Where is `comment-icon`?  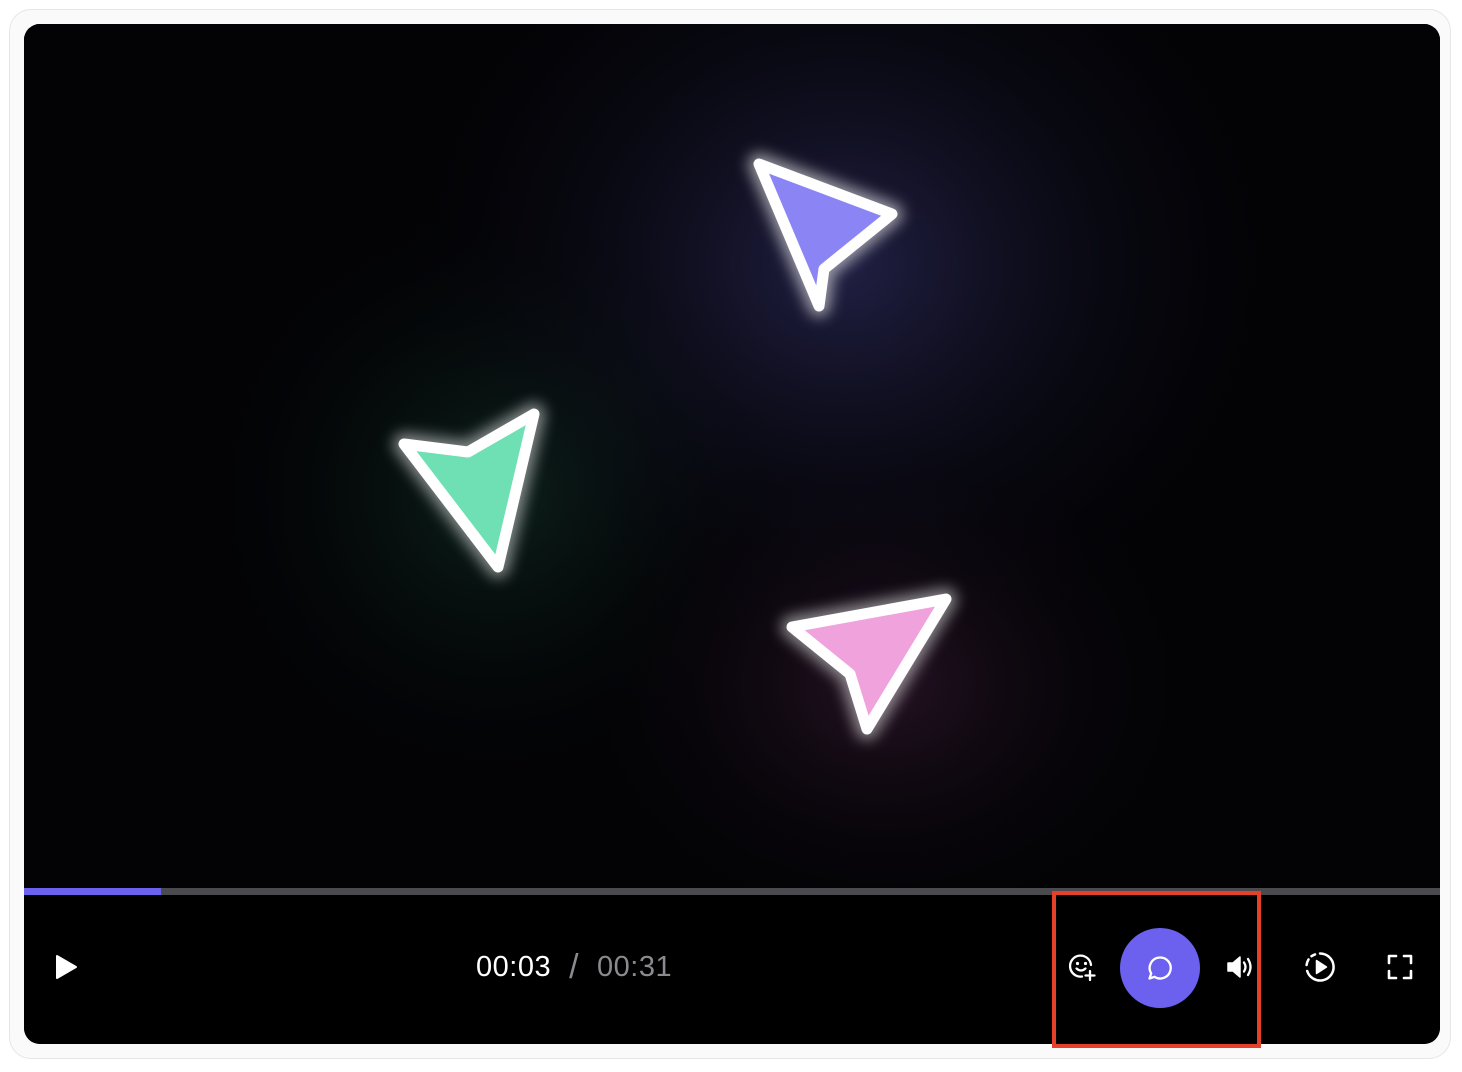 comment-icon is located at coordinates (1160, 968).